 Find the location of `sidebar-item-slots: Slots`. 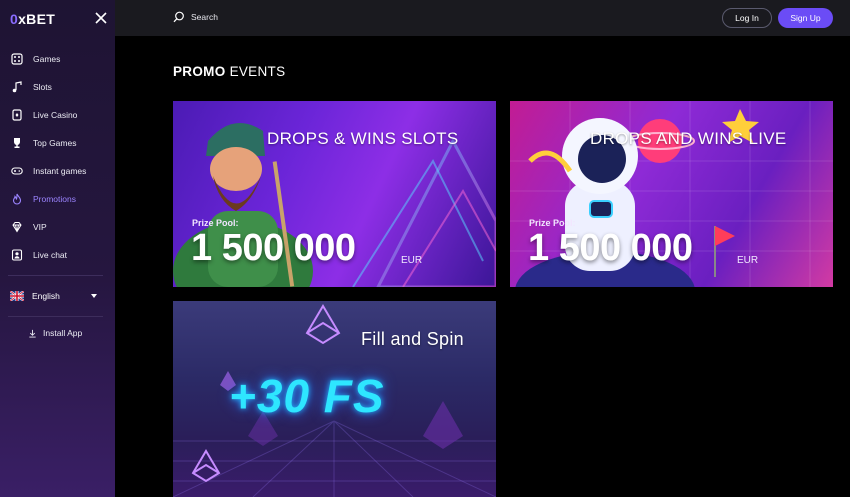

sidebar-item-slots: Slots is located at coordinates (57, 87).